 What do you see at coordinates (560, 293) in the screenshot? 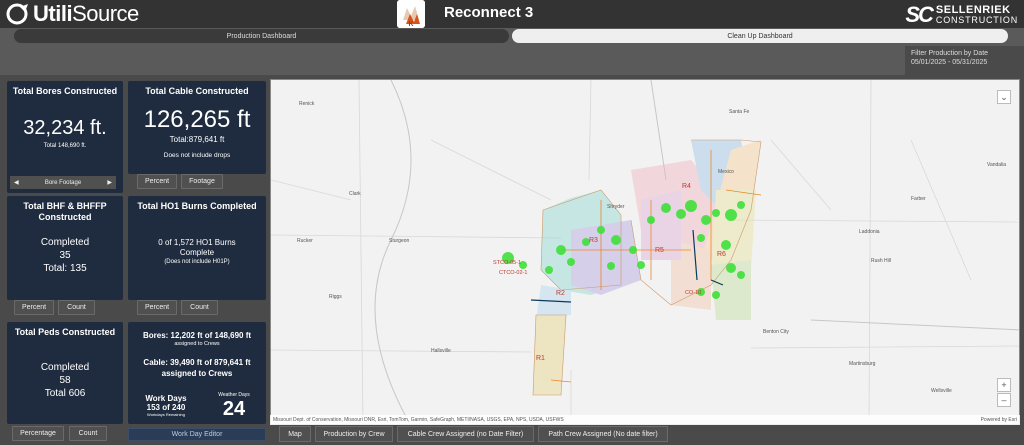
I see `region-label-r2: R2` at bounding box center [560, 293].